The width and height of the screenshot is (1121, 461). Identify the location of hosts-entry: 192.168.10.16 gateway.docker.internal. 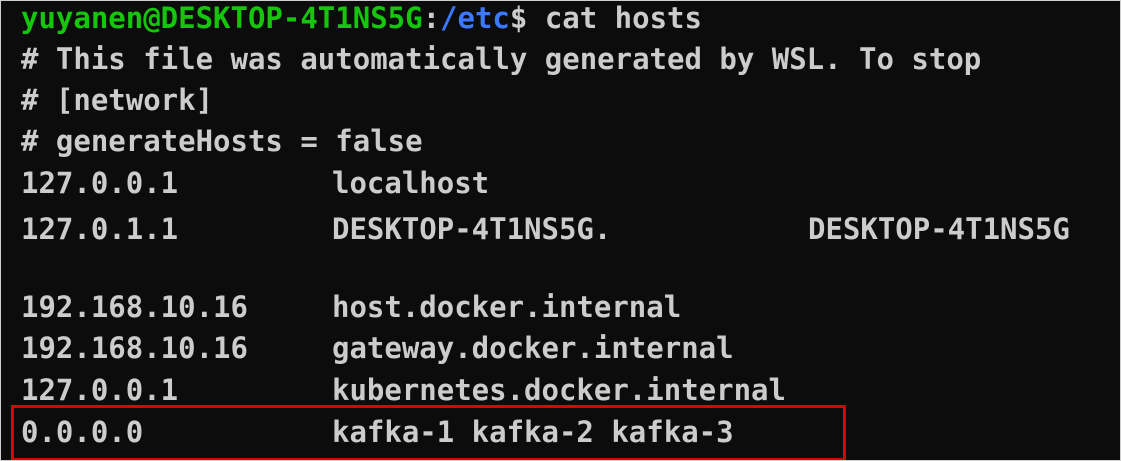
(377, 348).